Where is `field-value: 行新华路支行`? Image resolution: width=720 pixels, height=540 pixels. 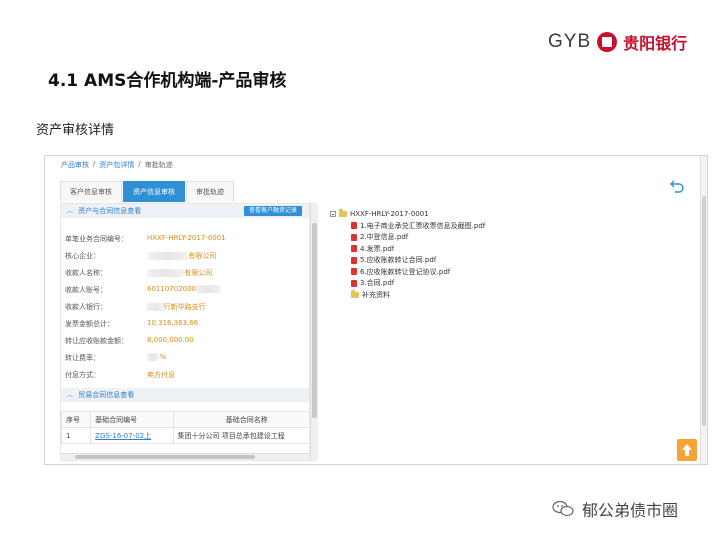
field-value: 行新华路支行 is located at coordinates (184, 307).